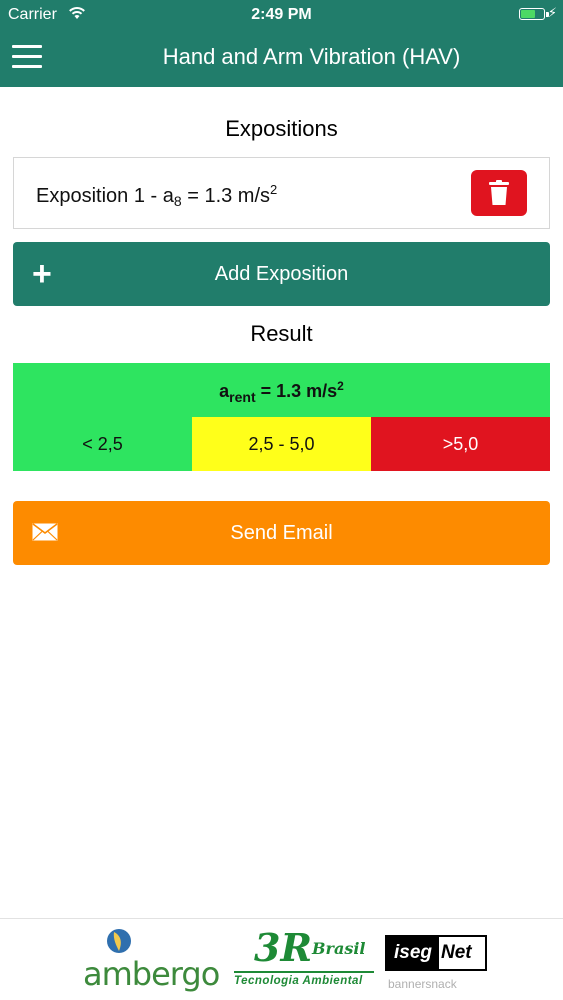 The image size is (563, 1000). Describe the element at coordinates (456, 952) in the screenshot. I see `net-wordmark: Net` at that location.